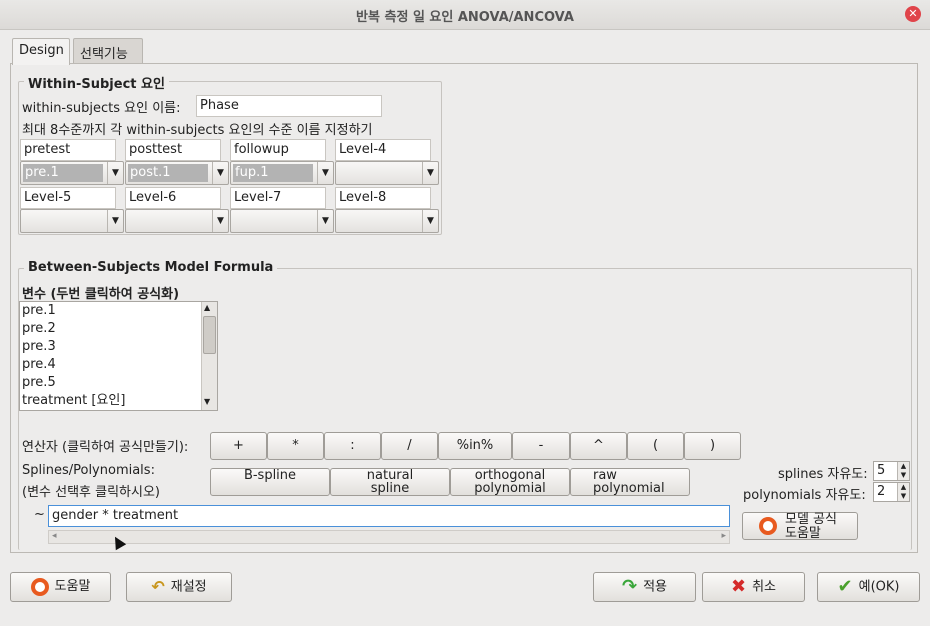 The height and width of the screenshot is (626, 930). Describe the element at coordinates (207, 401) in the screenshot. I see `scroll-down-icon: ▼` at that location.